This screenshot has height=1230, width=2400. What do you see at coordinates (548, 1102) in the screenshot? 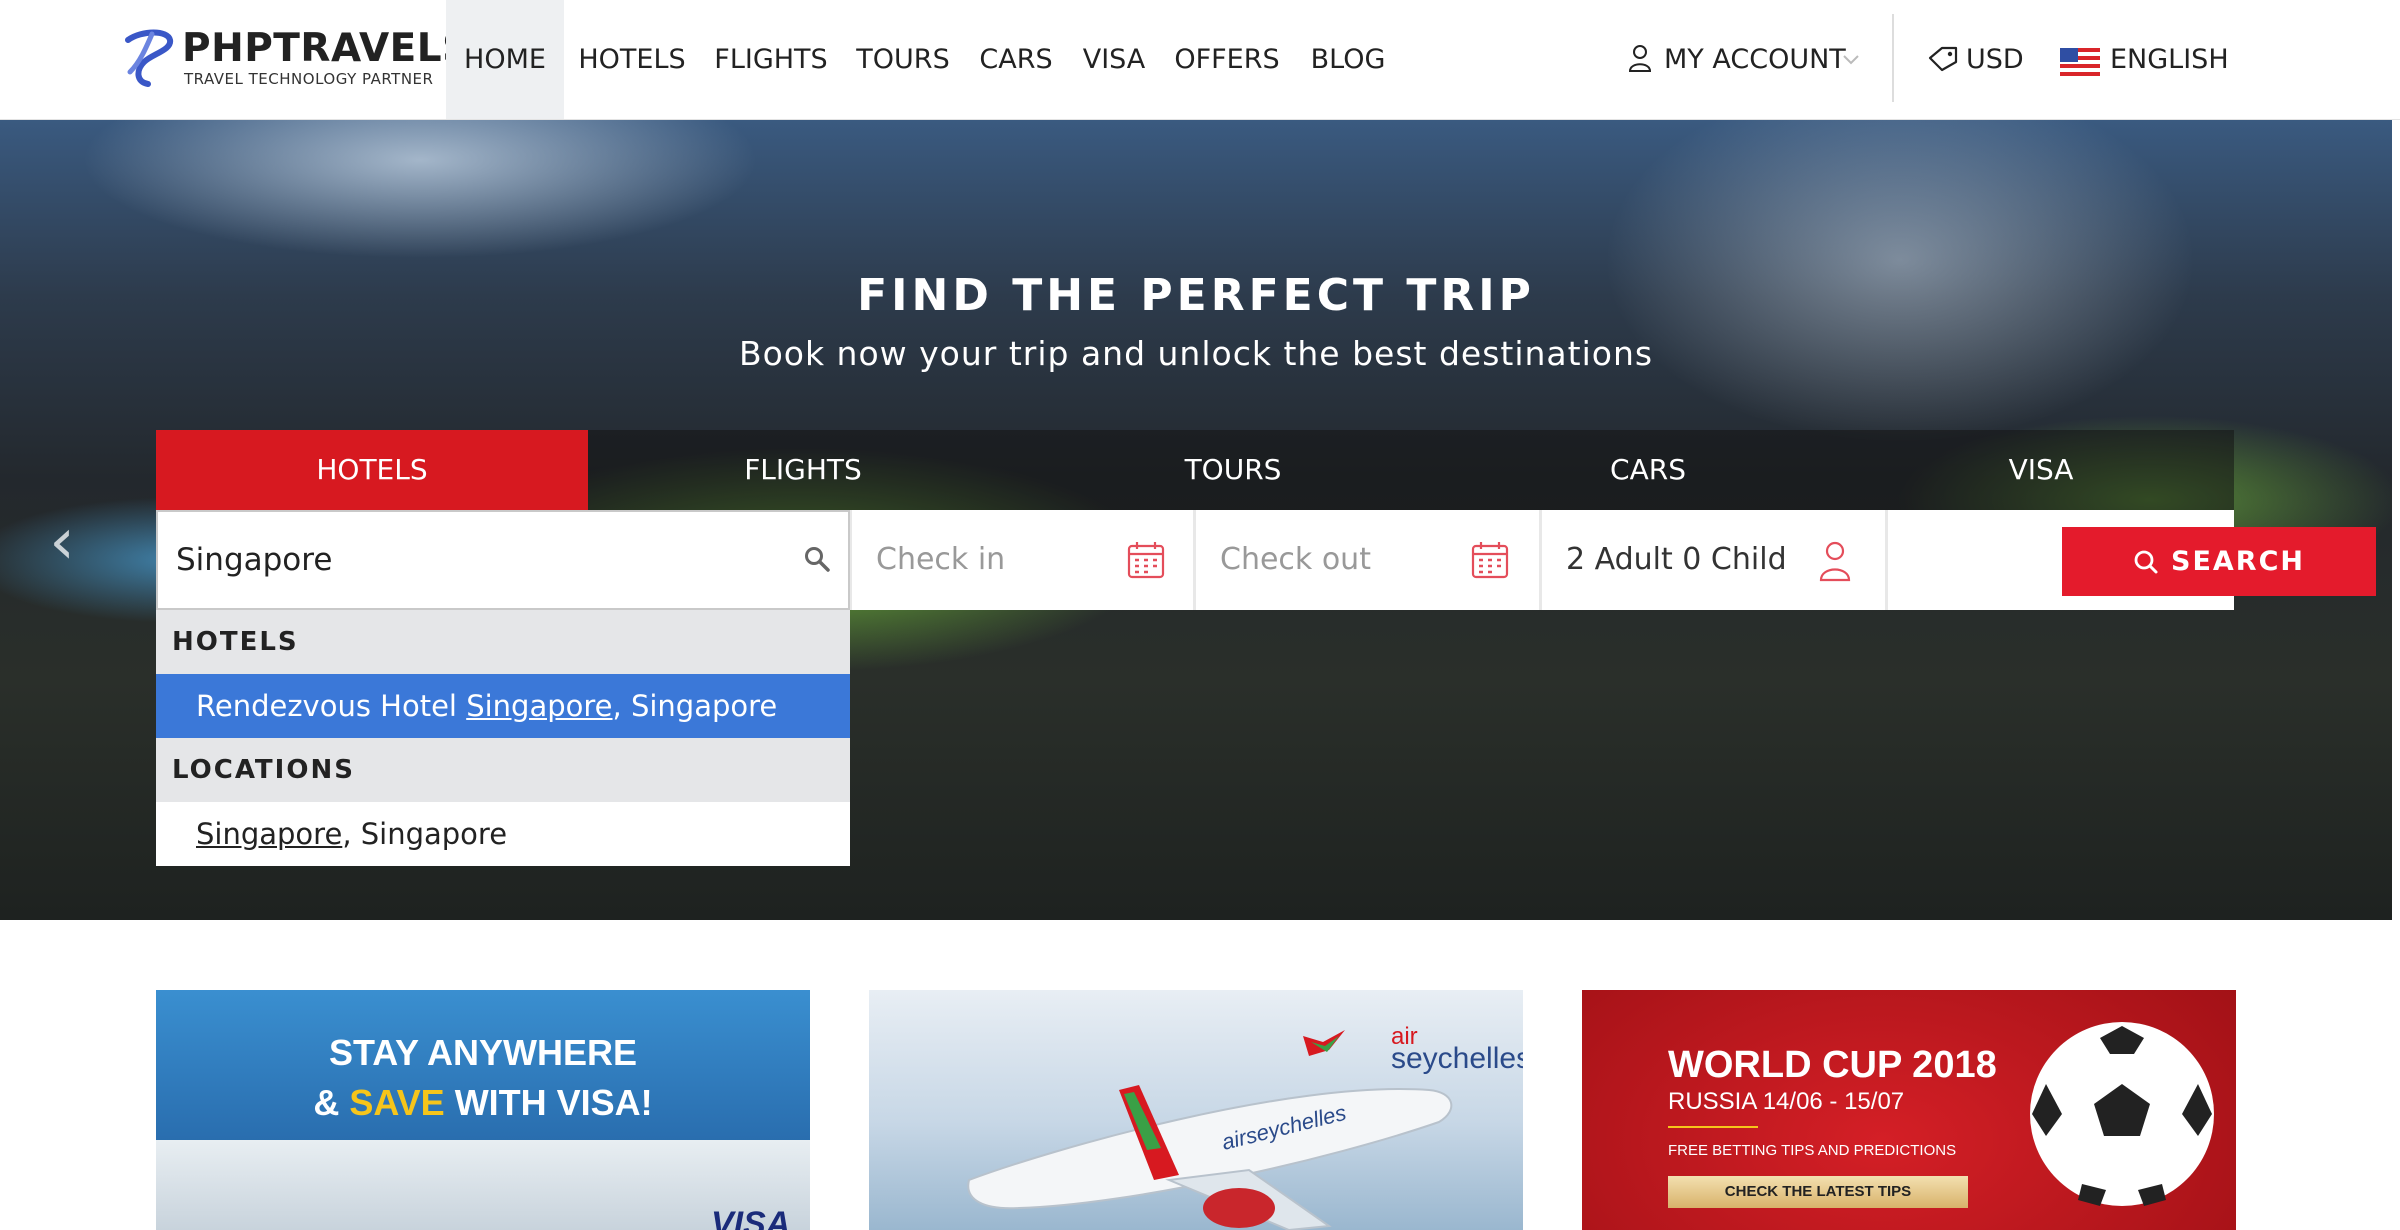
I see `promo-text: WITH VISA!` at bounding box center [548, 1102].